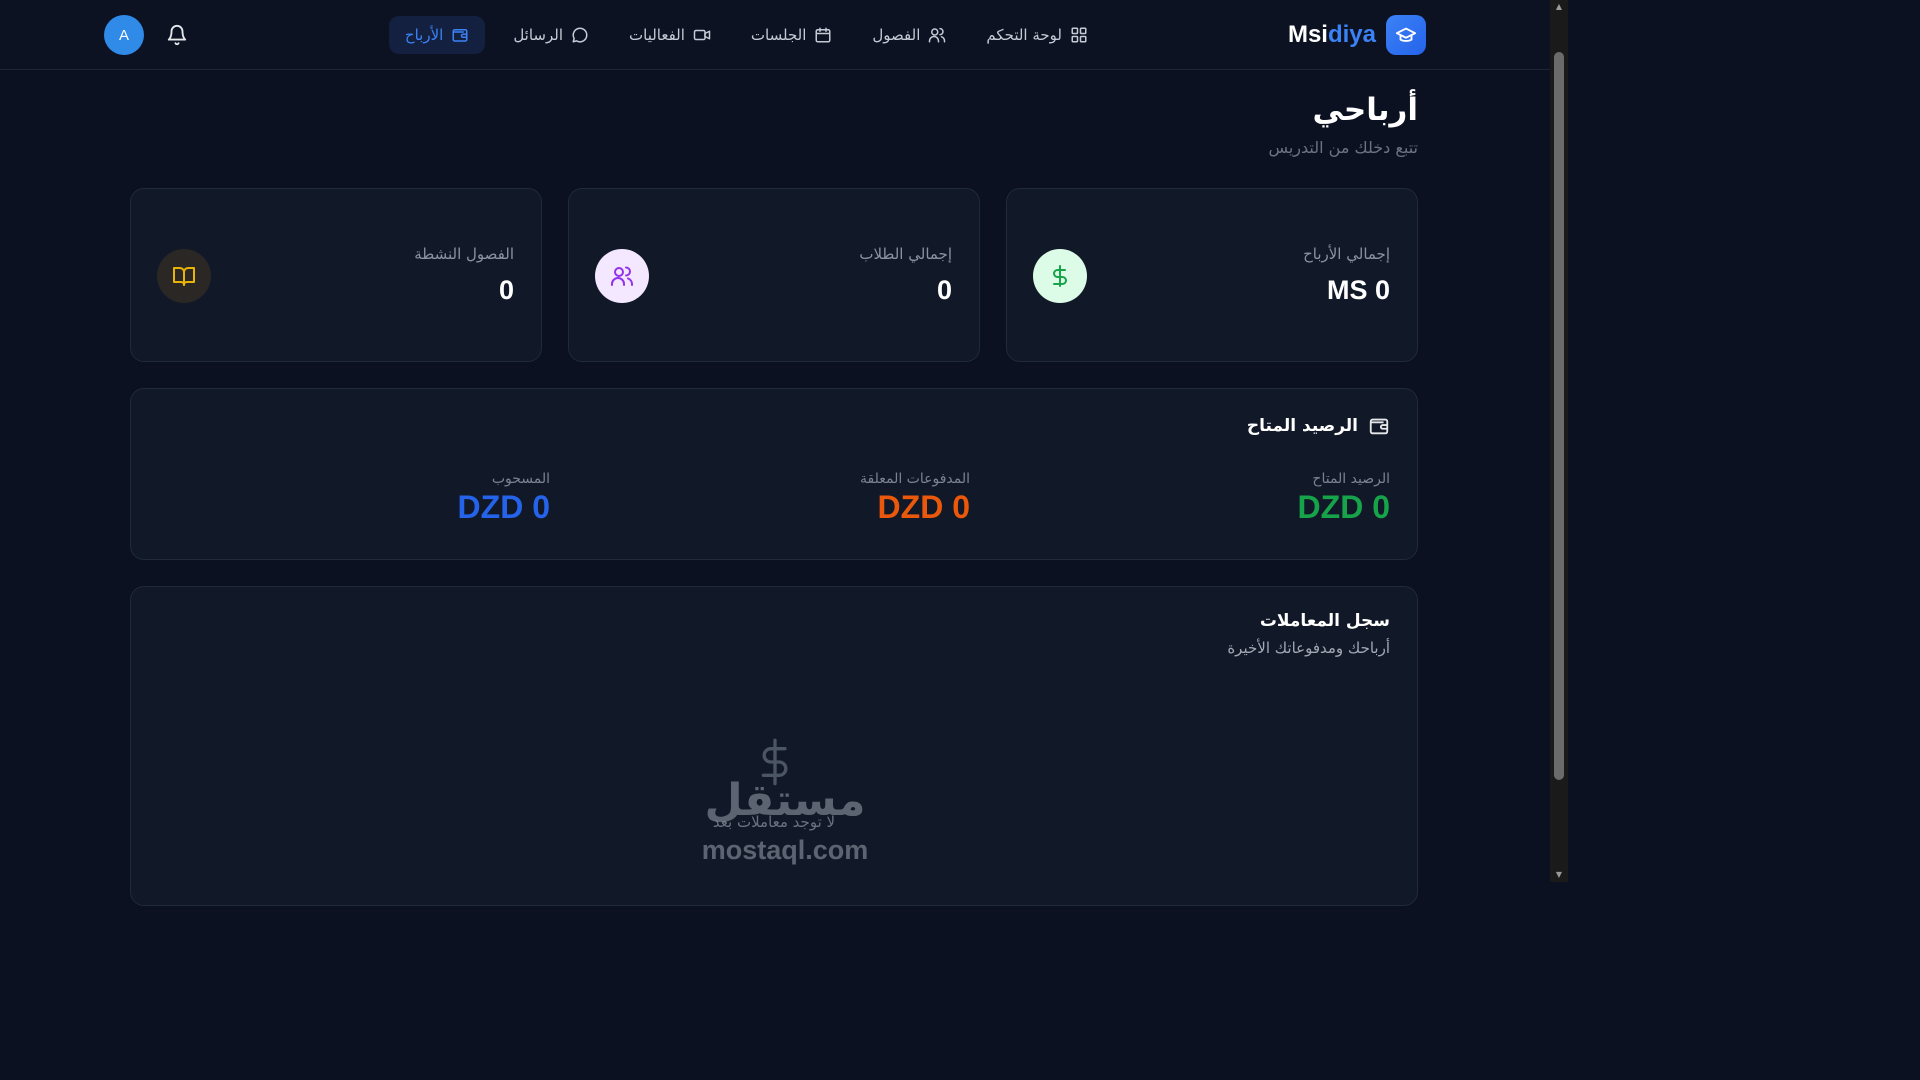  What do you see at coordinates (1318, 426) in the screenshot?
I see `balance-title: الرصيد المتاح` at bounding box center [1318, 426].